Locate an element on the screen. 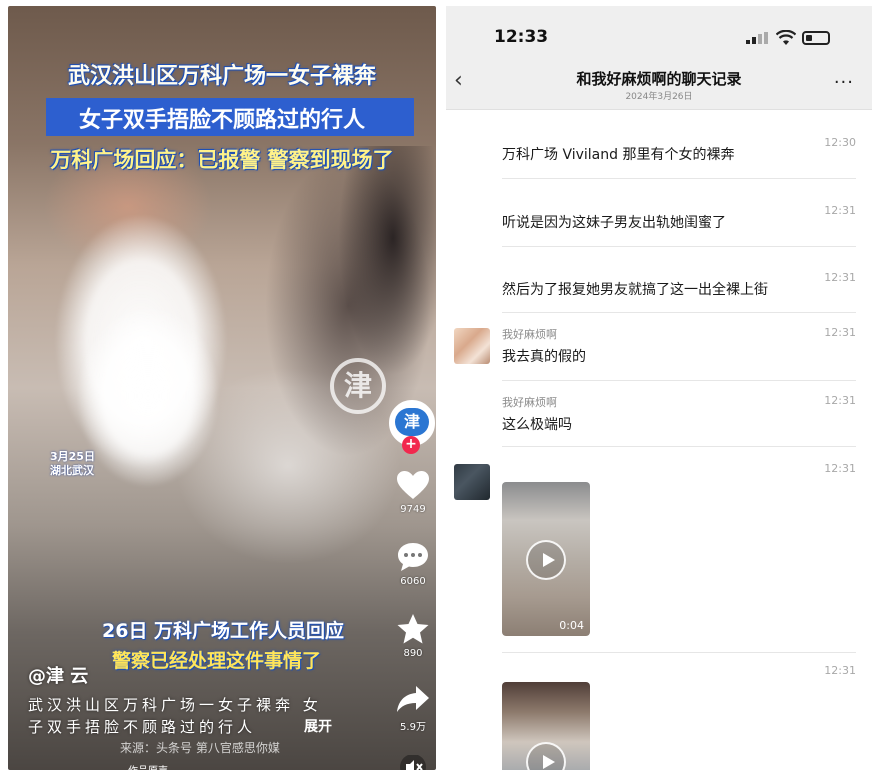 The image size is (880, 776). status-time: 12:33 is located at coordinates (521, 37).